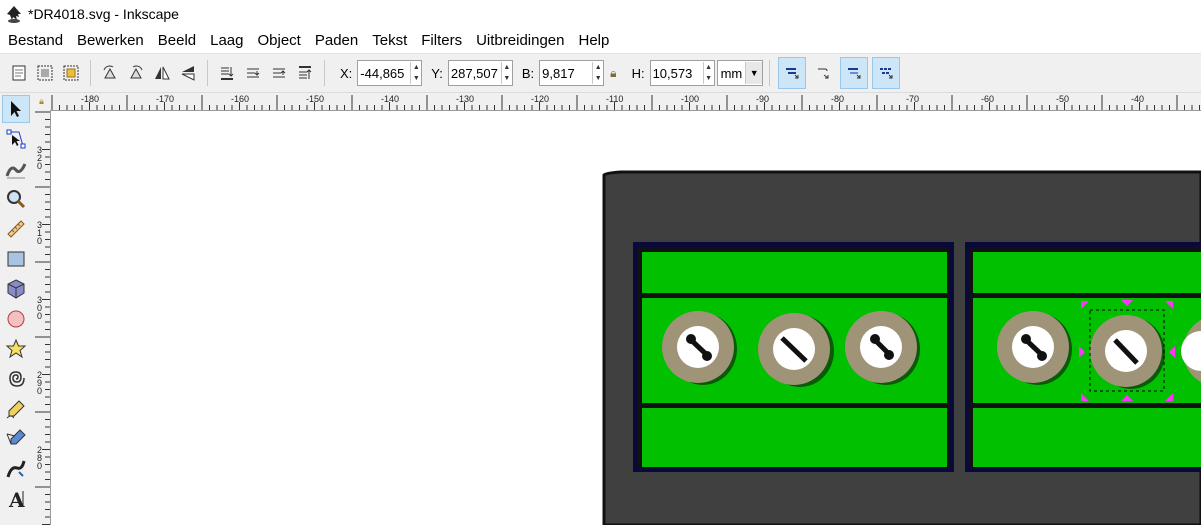 This screenshot has height=525, width=1201. What do you see at coordinates (913, 99) in the screenshot?
I see `ruler-label: -70` at bounding box center [913, 99].